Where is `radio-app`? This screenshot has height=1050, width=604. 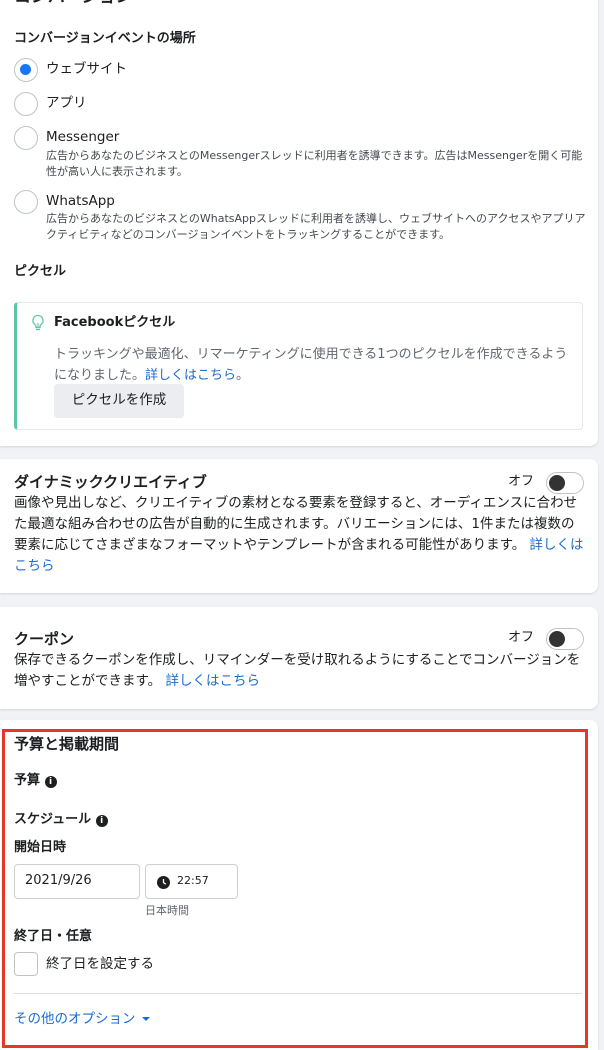
radio-app is located at coordinates (26, 104).